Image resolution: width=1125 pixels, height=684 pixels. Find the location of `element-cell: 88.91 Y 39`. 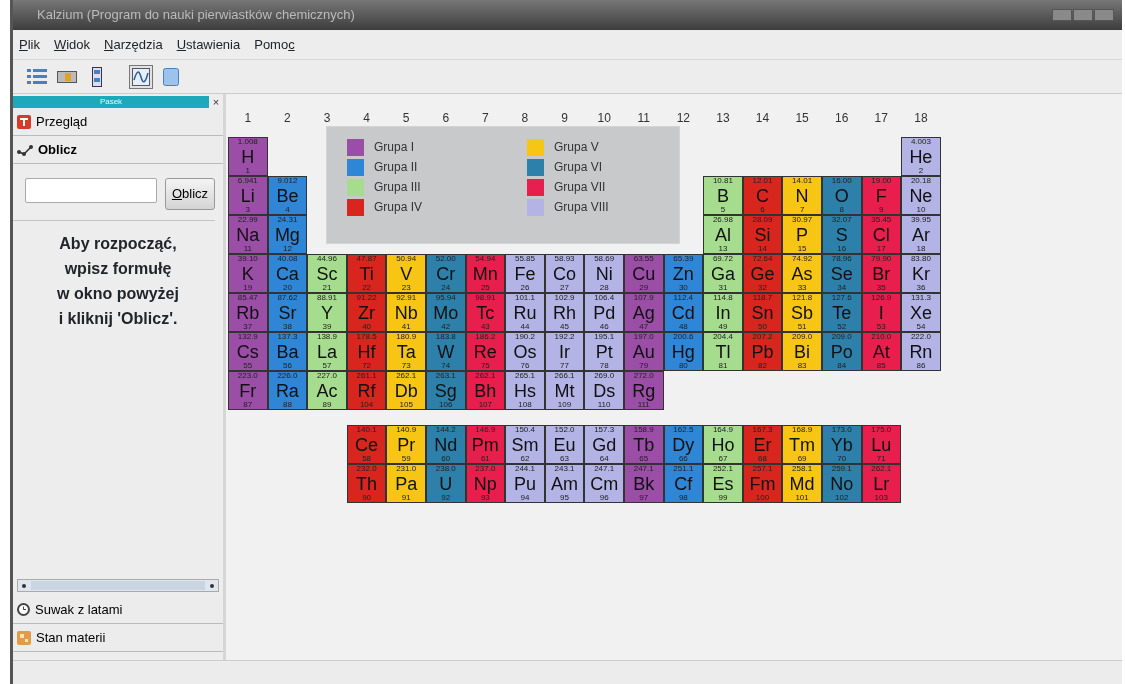

element-cell: 88.91 Y 39 is located at coordinates (327, 312).